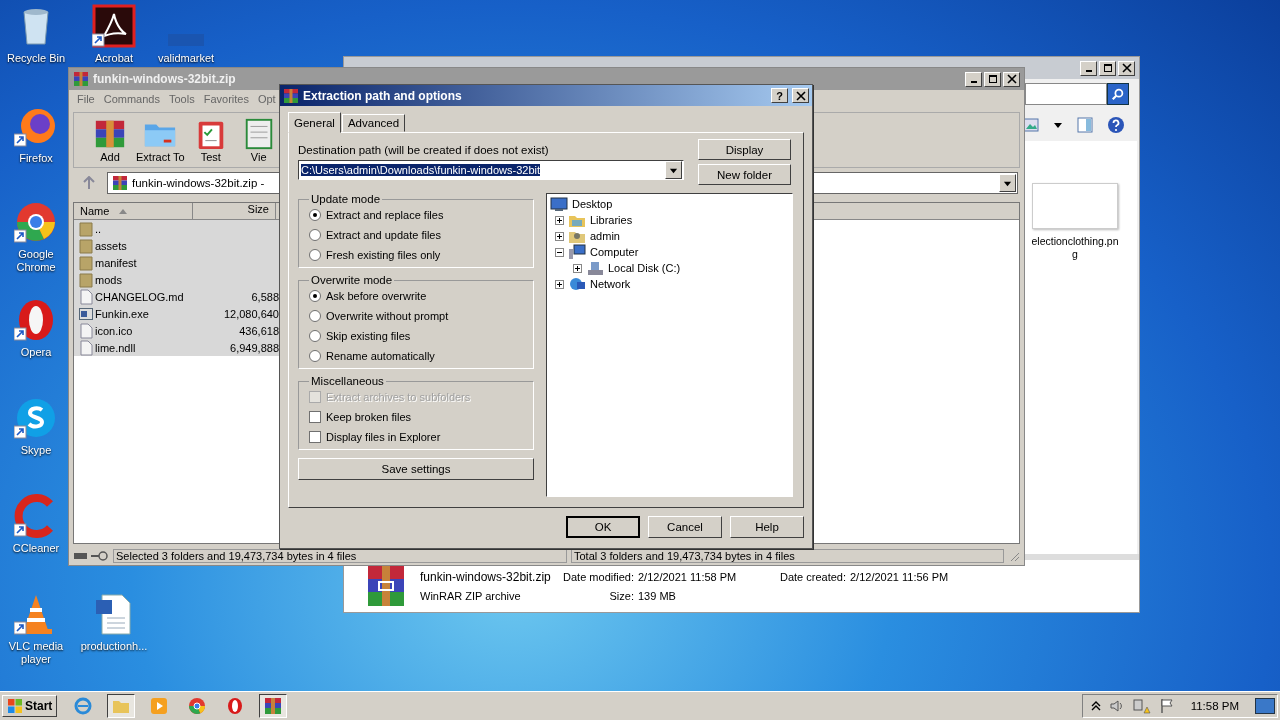 The height and width of the screenshot is (720, 1280). I want to click on desktop-icon-label: Acrobat, so click(114, 58).